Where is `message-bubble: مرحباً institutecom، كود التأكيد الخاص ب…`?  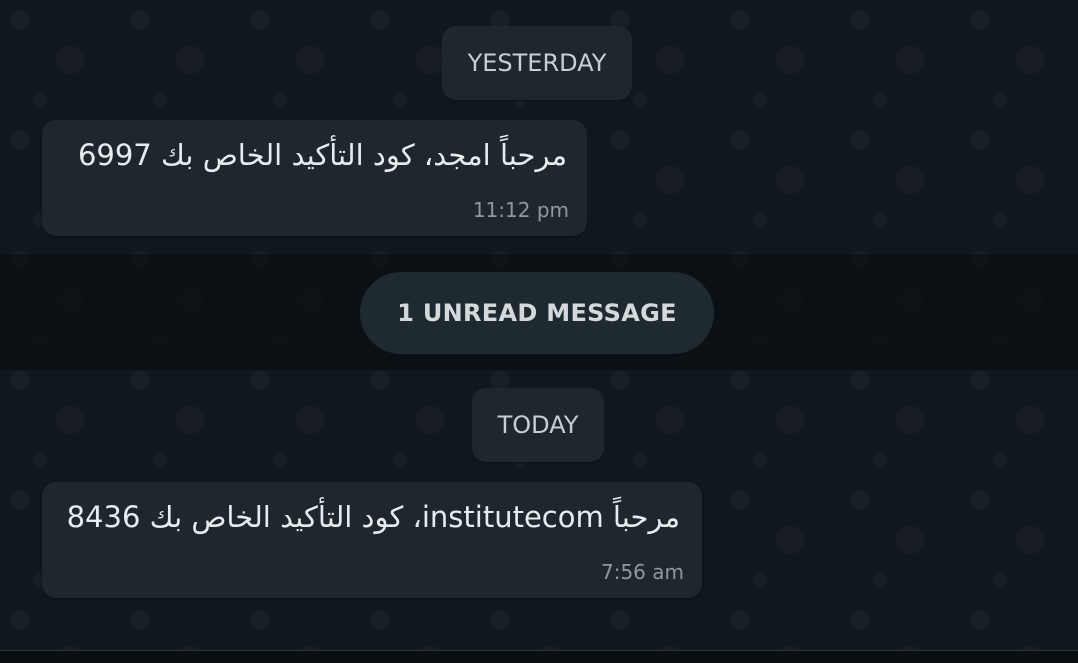 message-bubble: مرحباً institutecom، كود التأكيد الخاص ب… is located at coordinates (372, 540).